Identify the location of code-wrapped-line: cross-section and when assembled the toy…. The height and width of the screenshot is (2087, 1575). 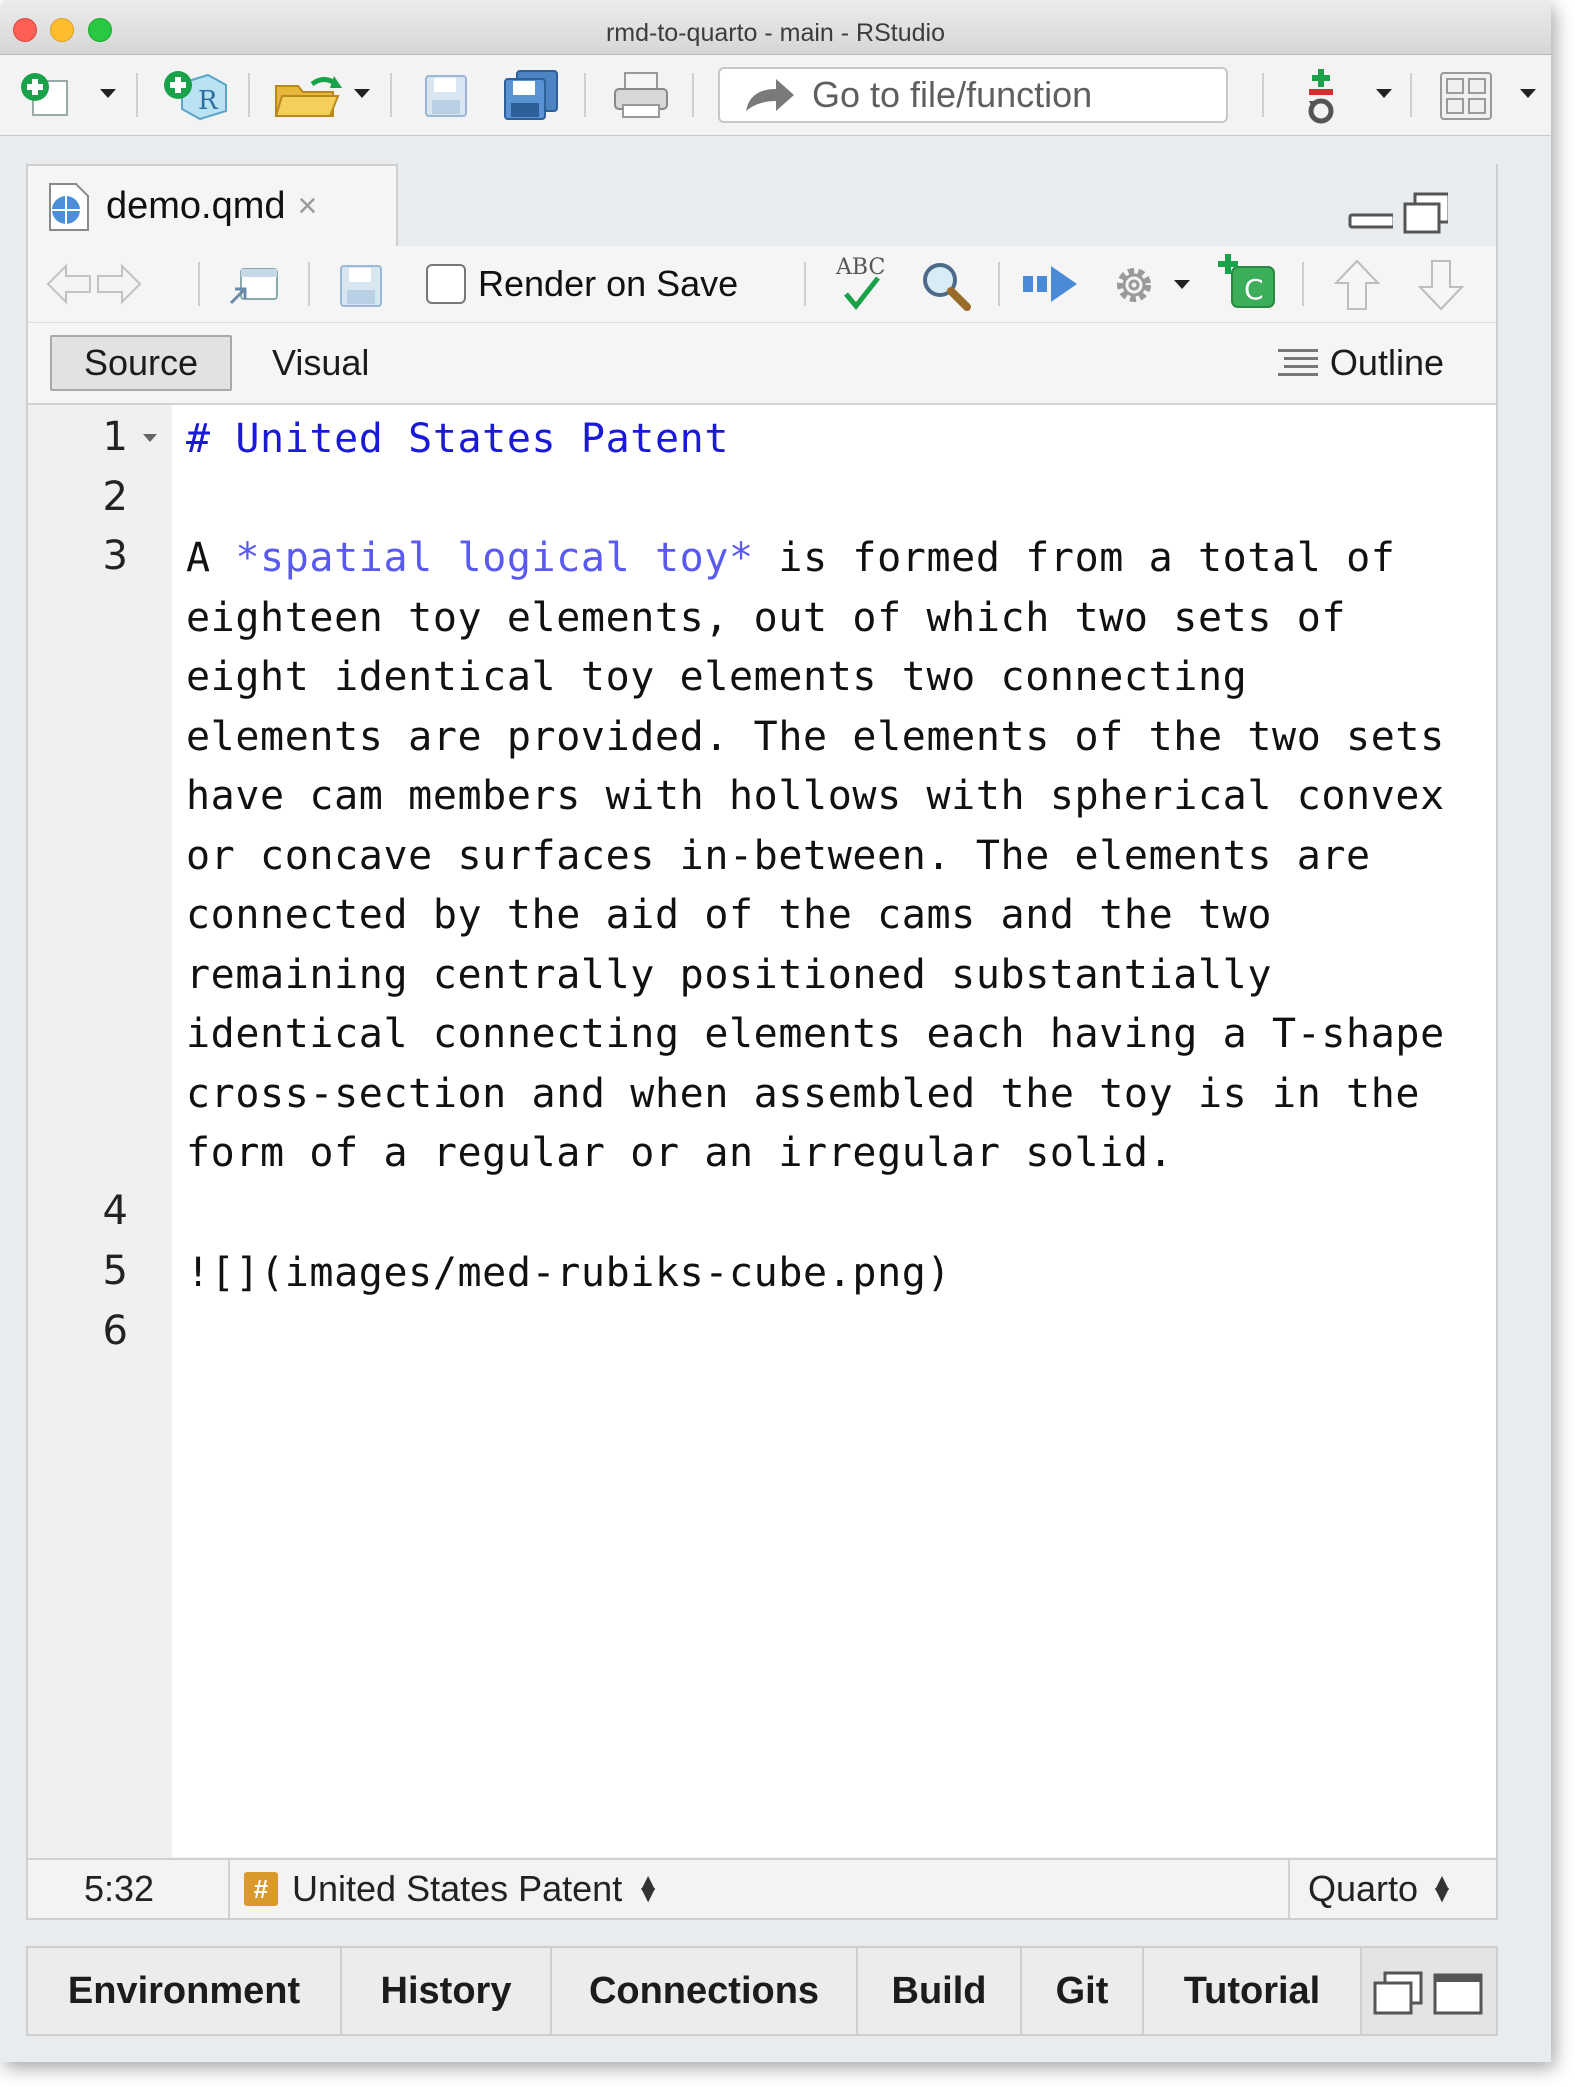
(803, 1093).